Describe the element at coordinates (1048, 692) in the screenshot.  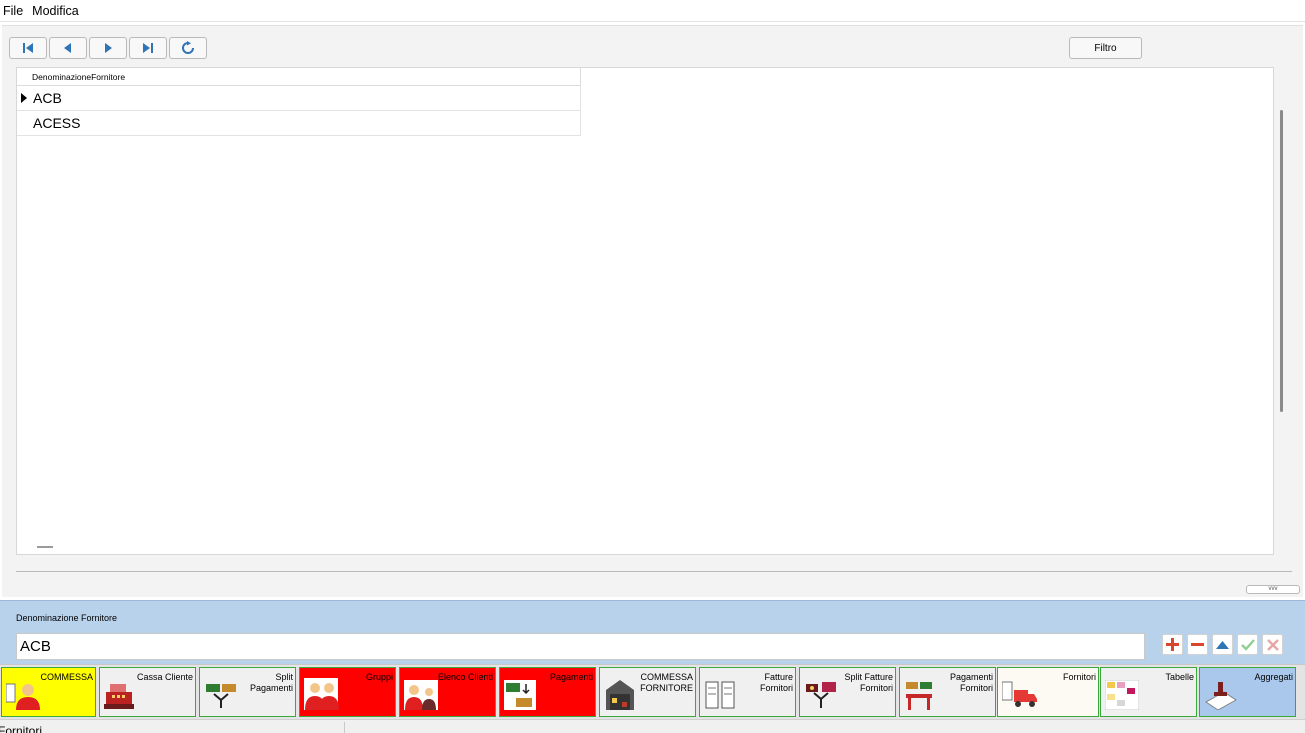
I see `tab-fornitori: Fornitori` at that location.